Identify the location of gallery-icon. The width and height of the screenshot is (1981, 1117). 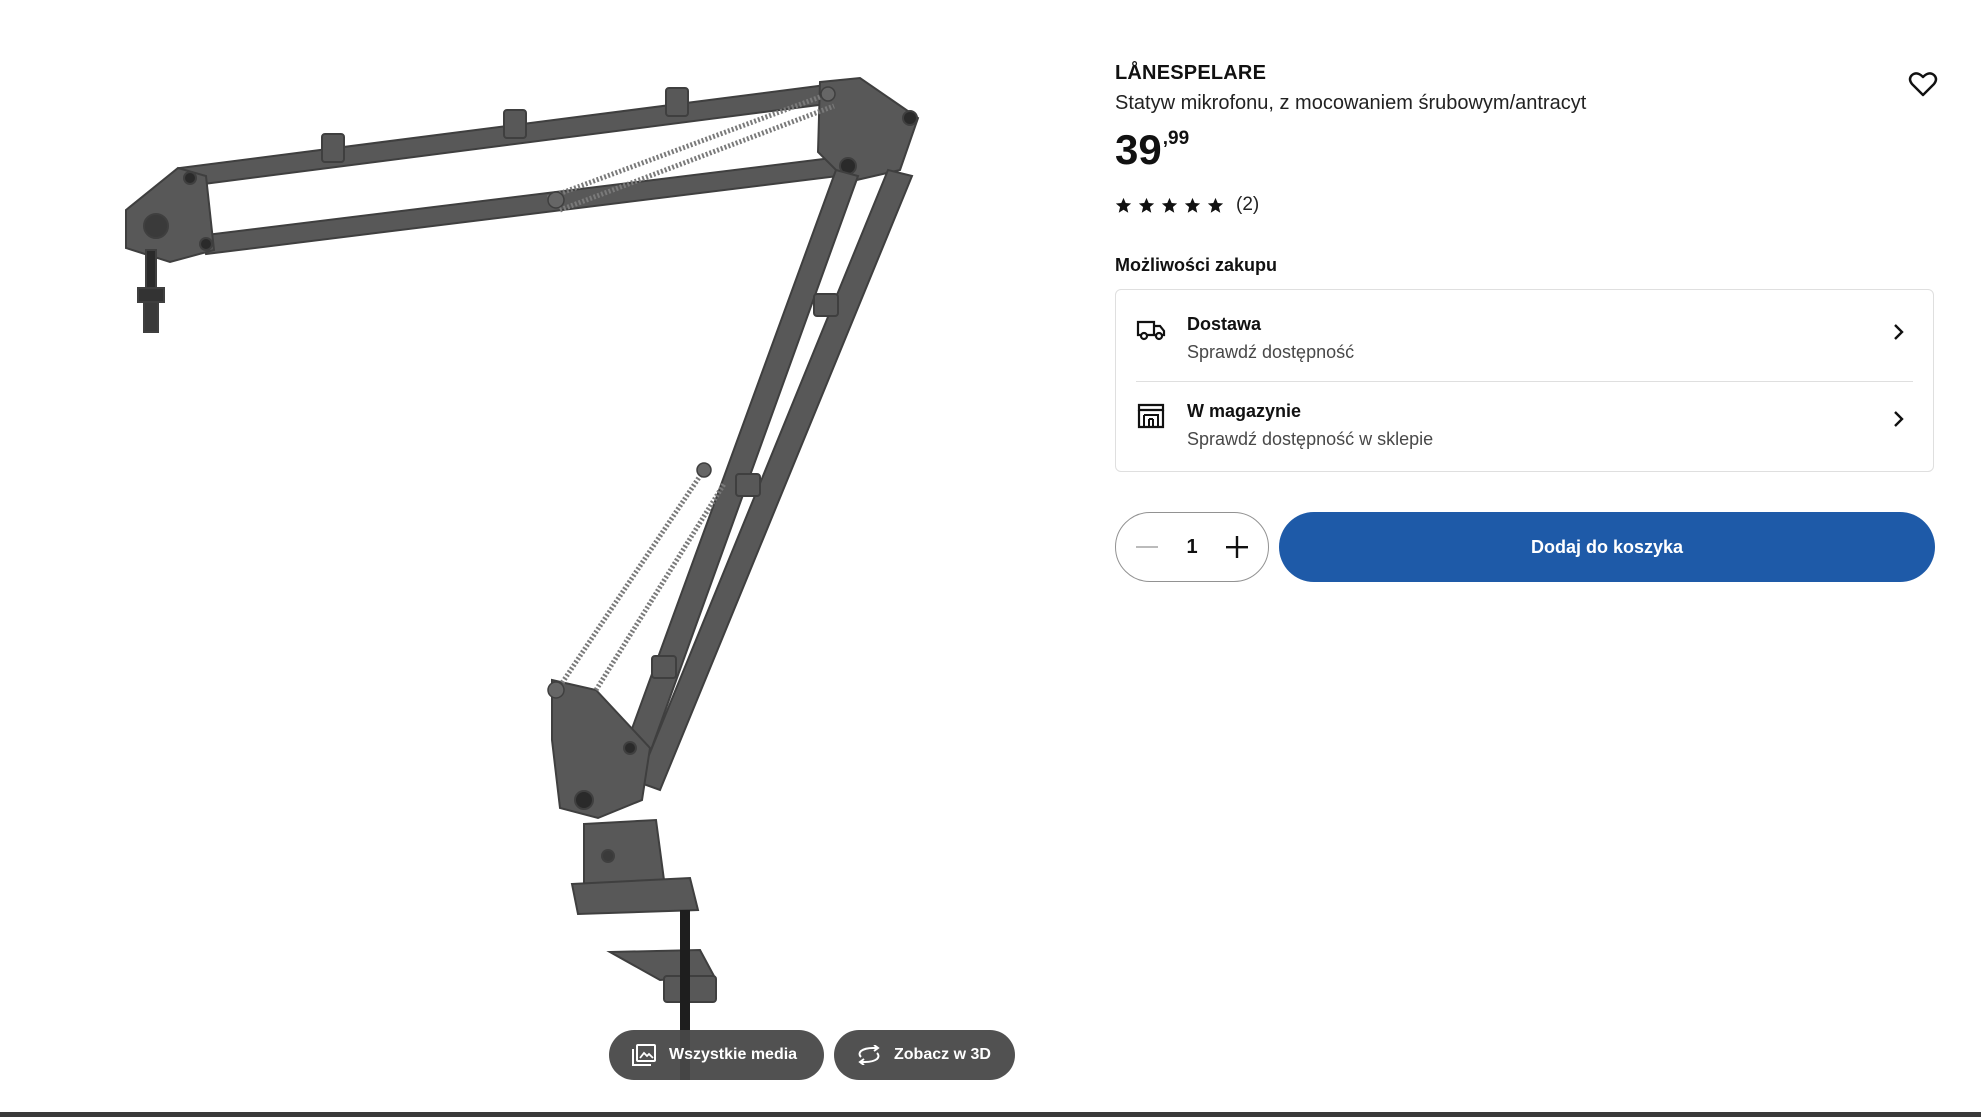
(644, 1055).